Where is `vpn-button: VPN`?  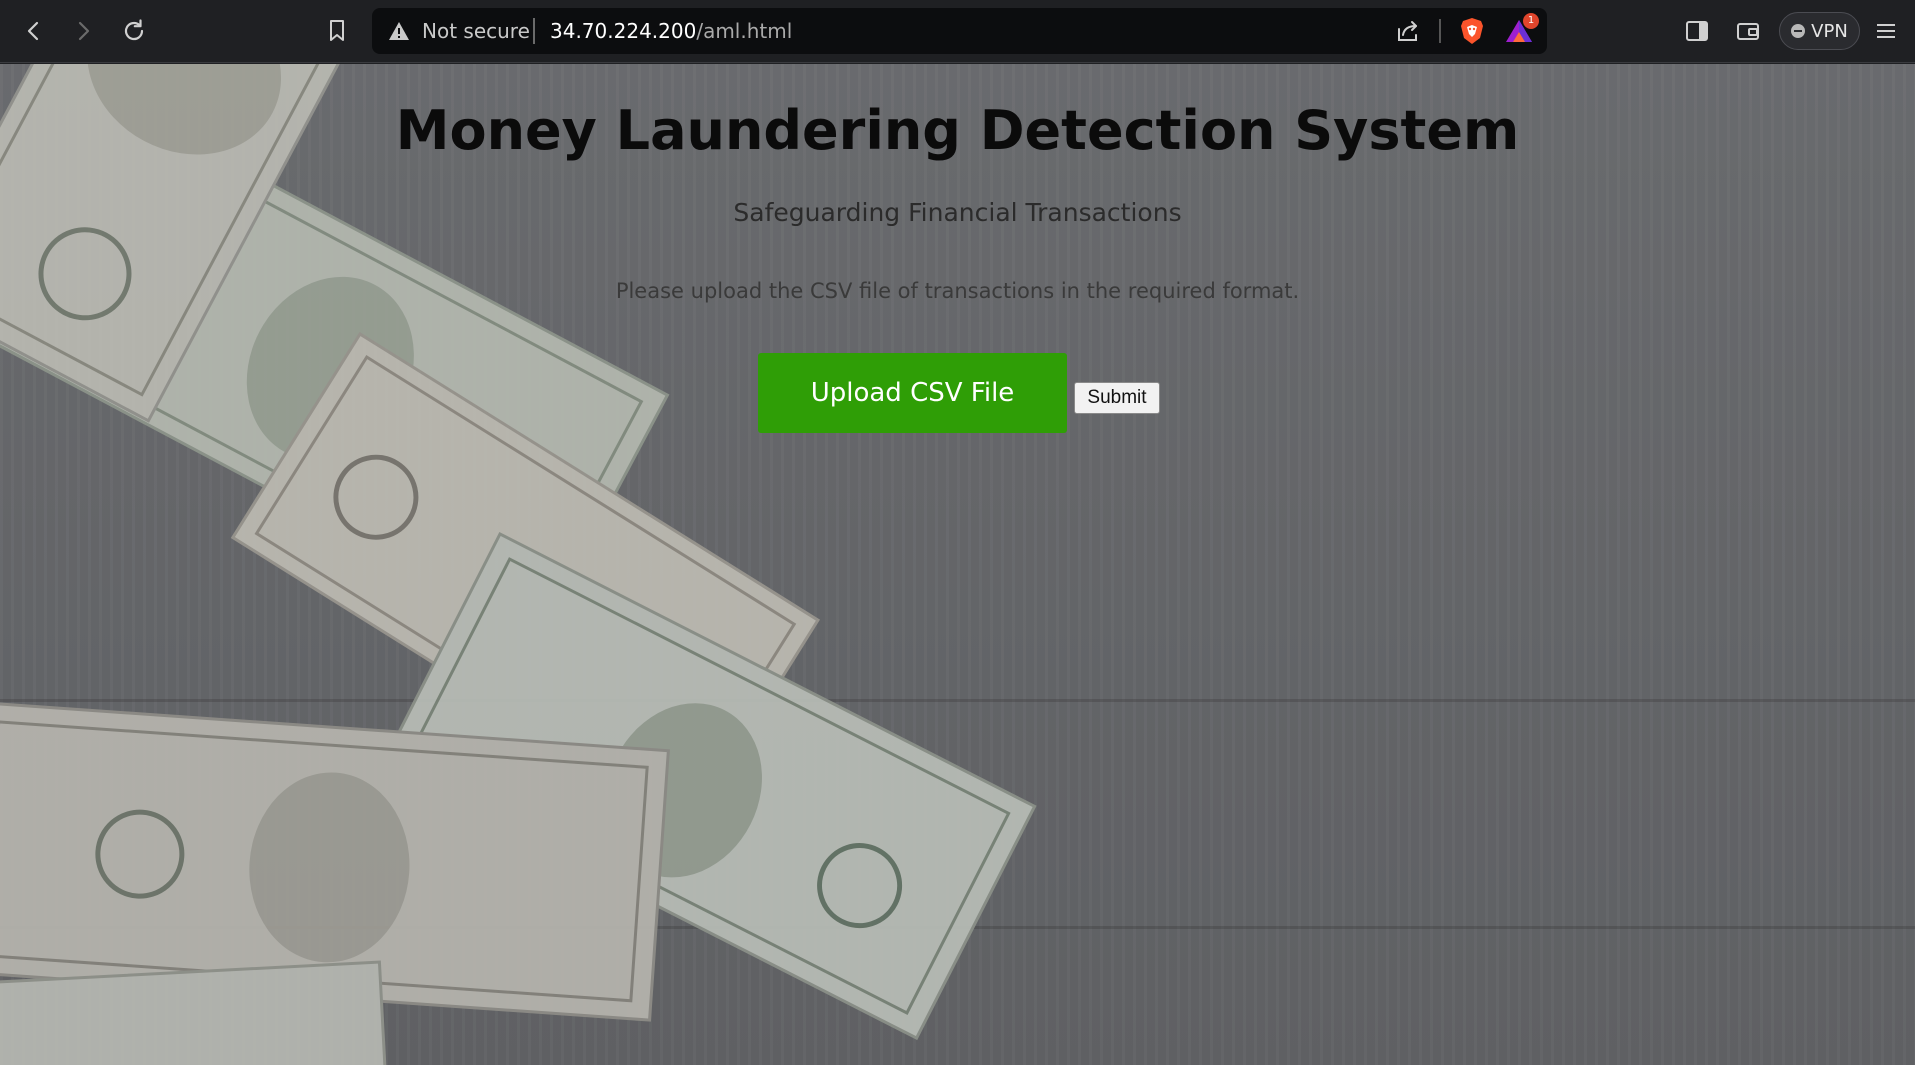
vpn-button: VPN is located at coordinates (1819, 31).